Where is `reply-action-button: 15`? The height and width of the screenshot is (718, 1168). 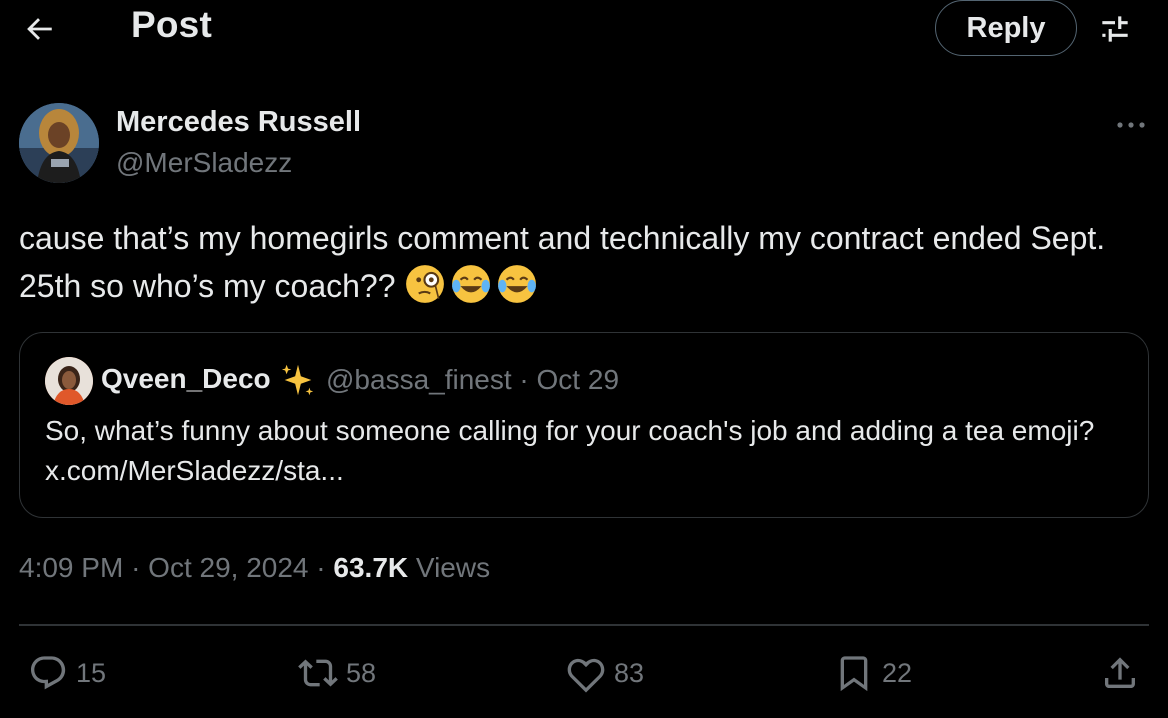 reply-action-button: 15 is located at coordinates (67, 673).